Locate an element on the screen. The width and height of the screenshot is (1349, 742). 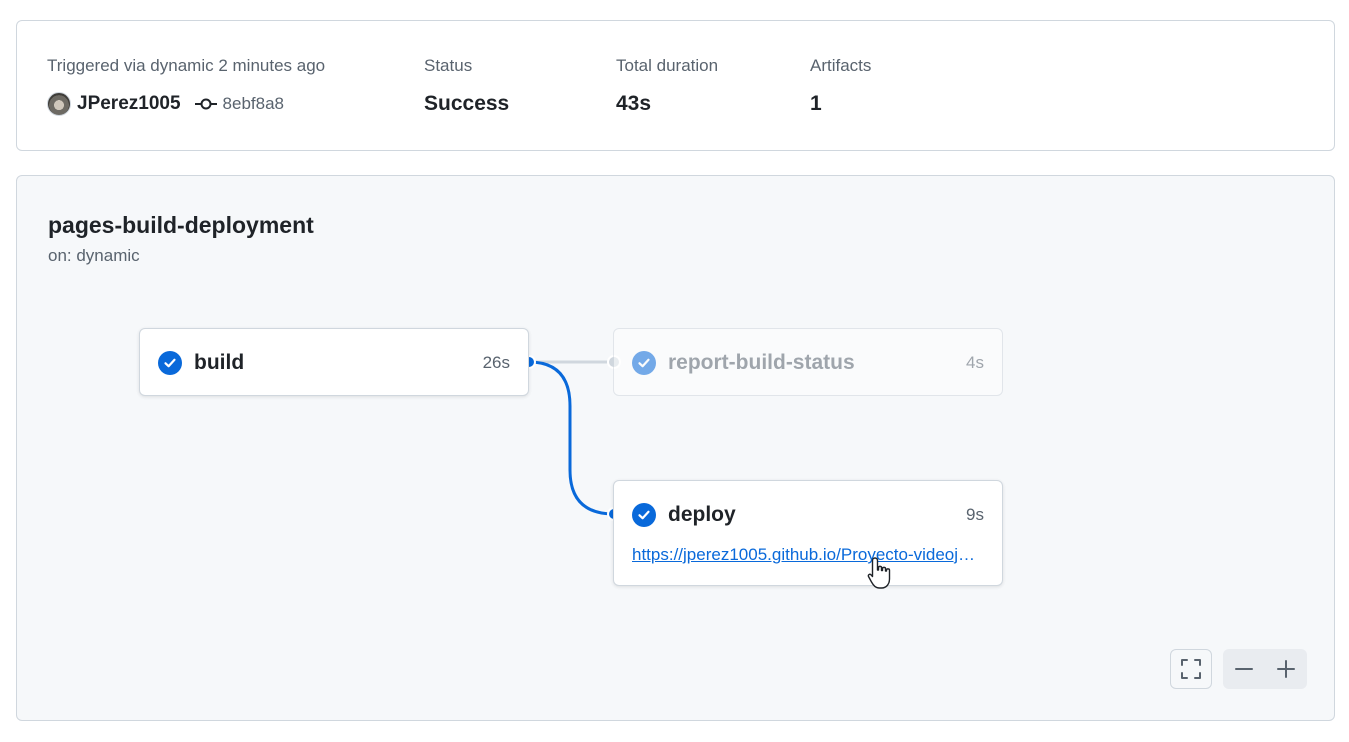
job-build: build 26s is located at coordinates (334, 362).